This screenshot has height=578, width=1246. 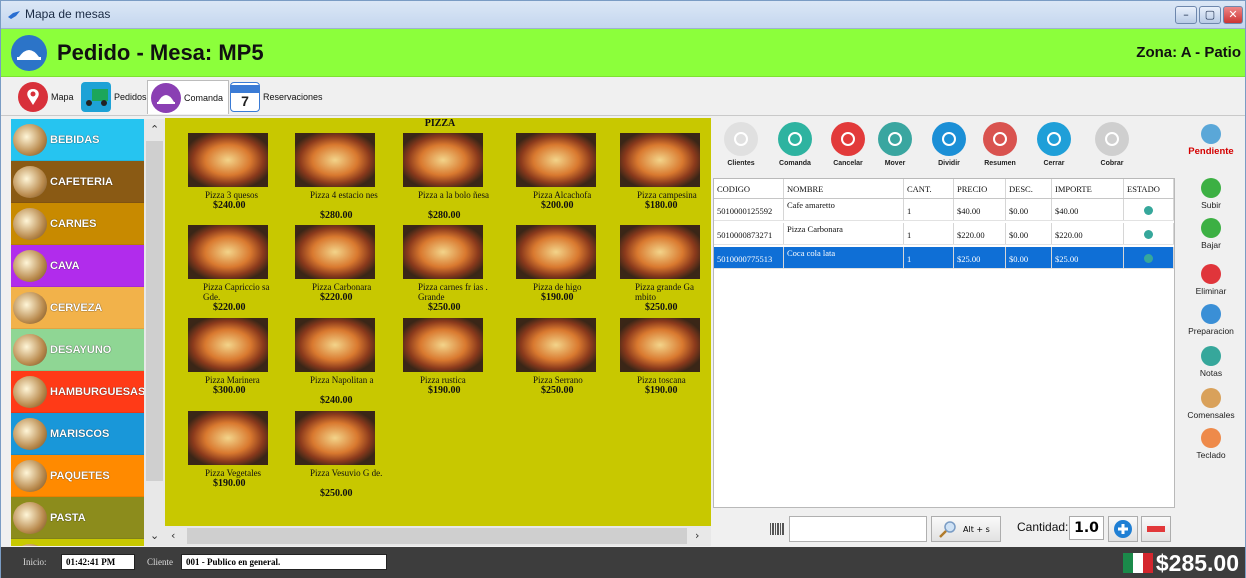 What do you see at coordinates (245, 97) in the screenshot?
I see `calendar-icon: 7` at bounding box center [245, 97].